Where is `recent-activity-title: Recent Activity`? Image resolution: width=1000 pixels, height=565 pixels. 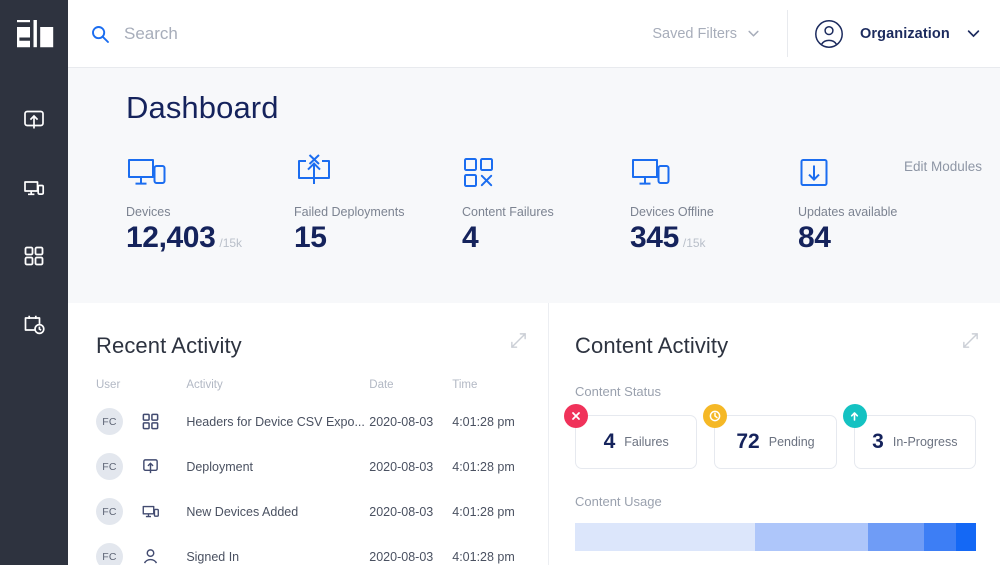 recent-activity-title: Recent Activity is located at coordinates (169, 345).